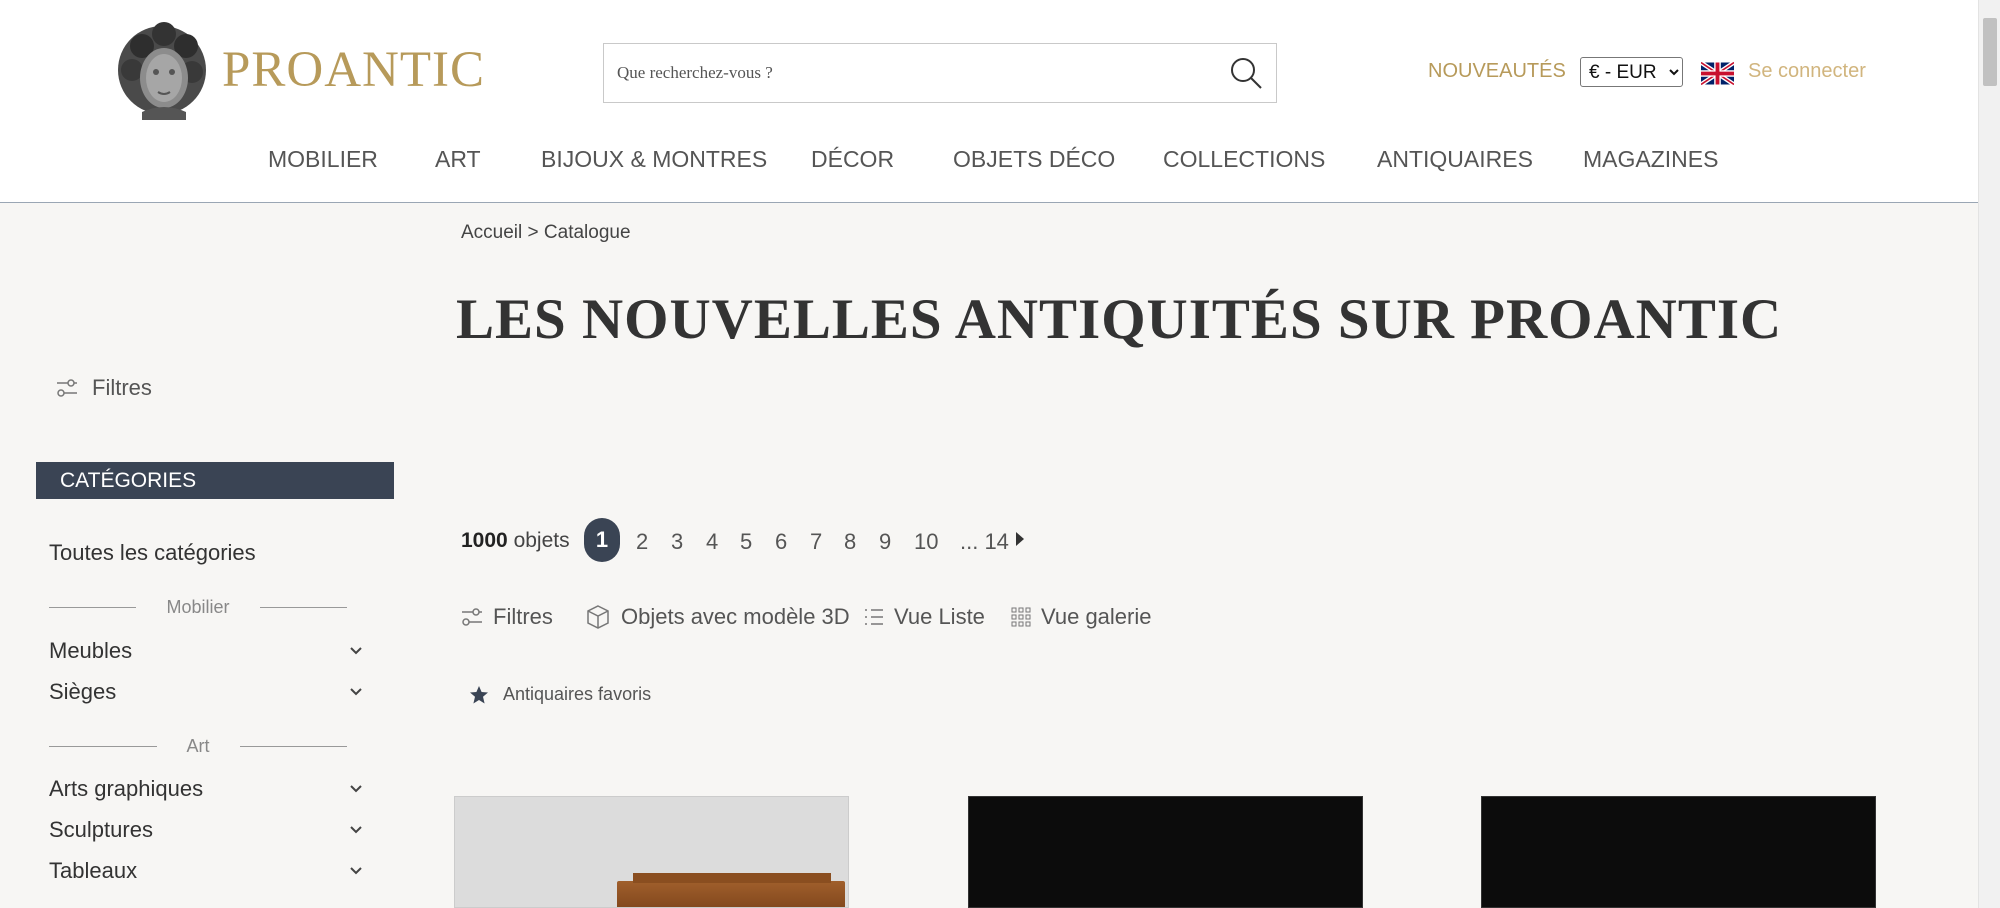 Image resolution: width=2000 pixels, height=908 pixels. I want to click on page-button-1: 1, so click(602, 540).